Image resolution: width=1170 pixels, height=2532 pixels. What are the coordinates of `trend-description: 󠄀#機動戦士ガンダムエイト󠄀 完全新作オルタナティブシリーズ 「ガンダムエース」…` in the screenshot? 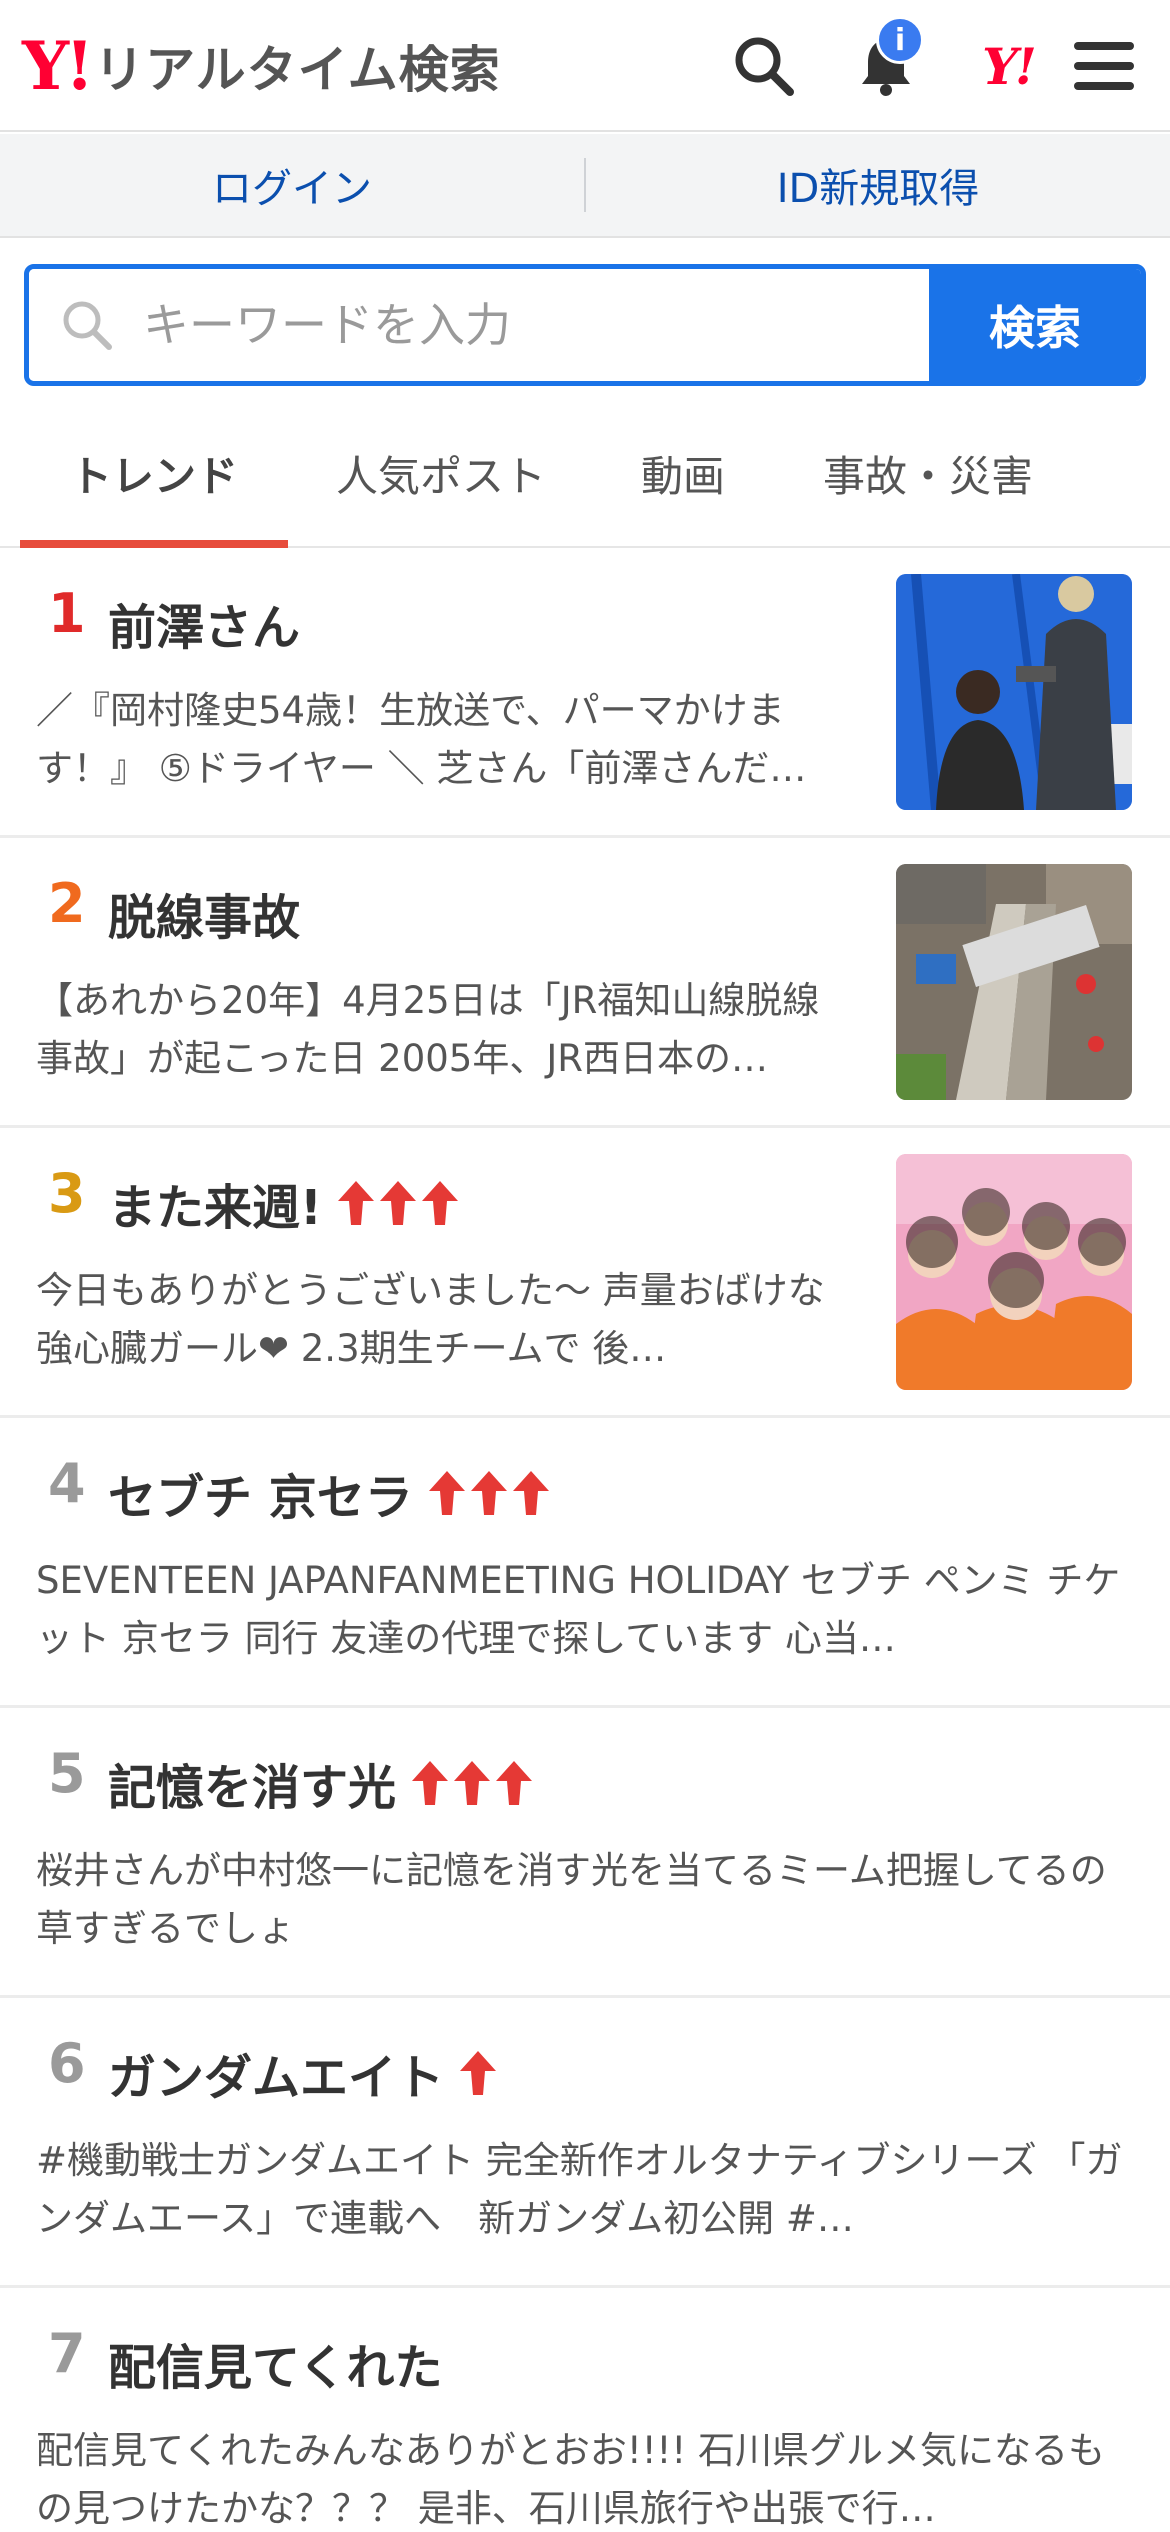 It's located at (579, 2189).